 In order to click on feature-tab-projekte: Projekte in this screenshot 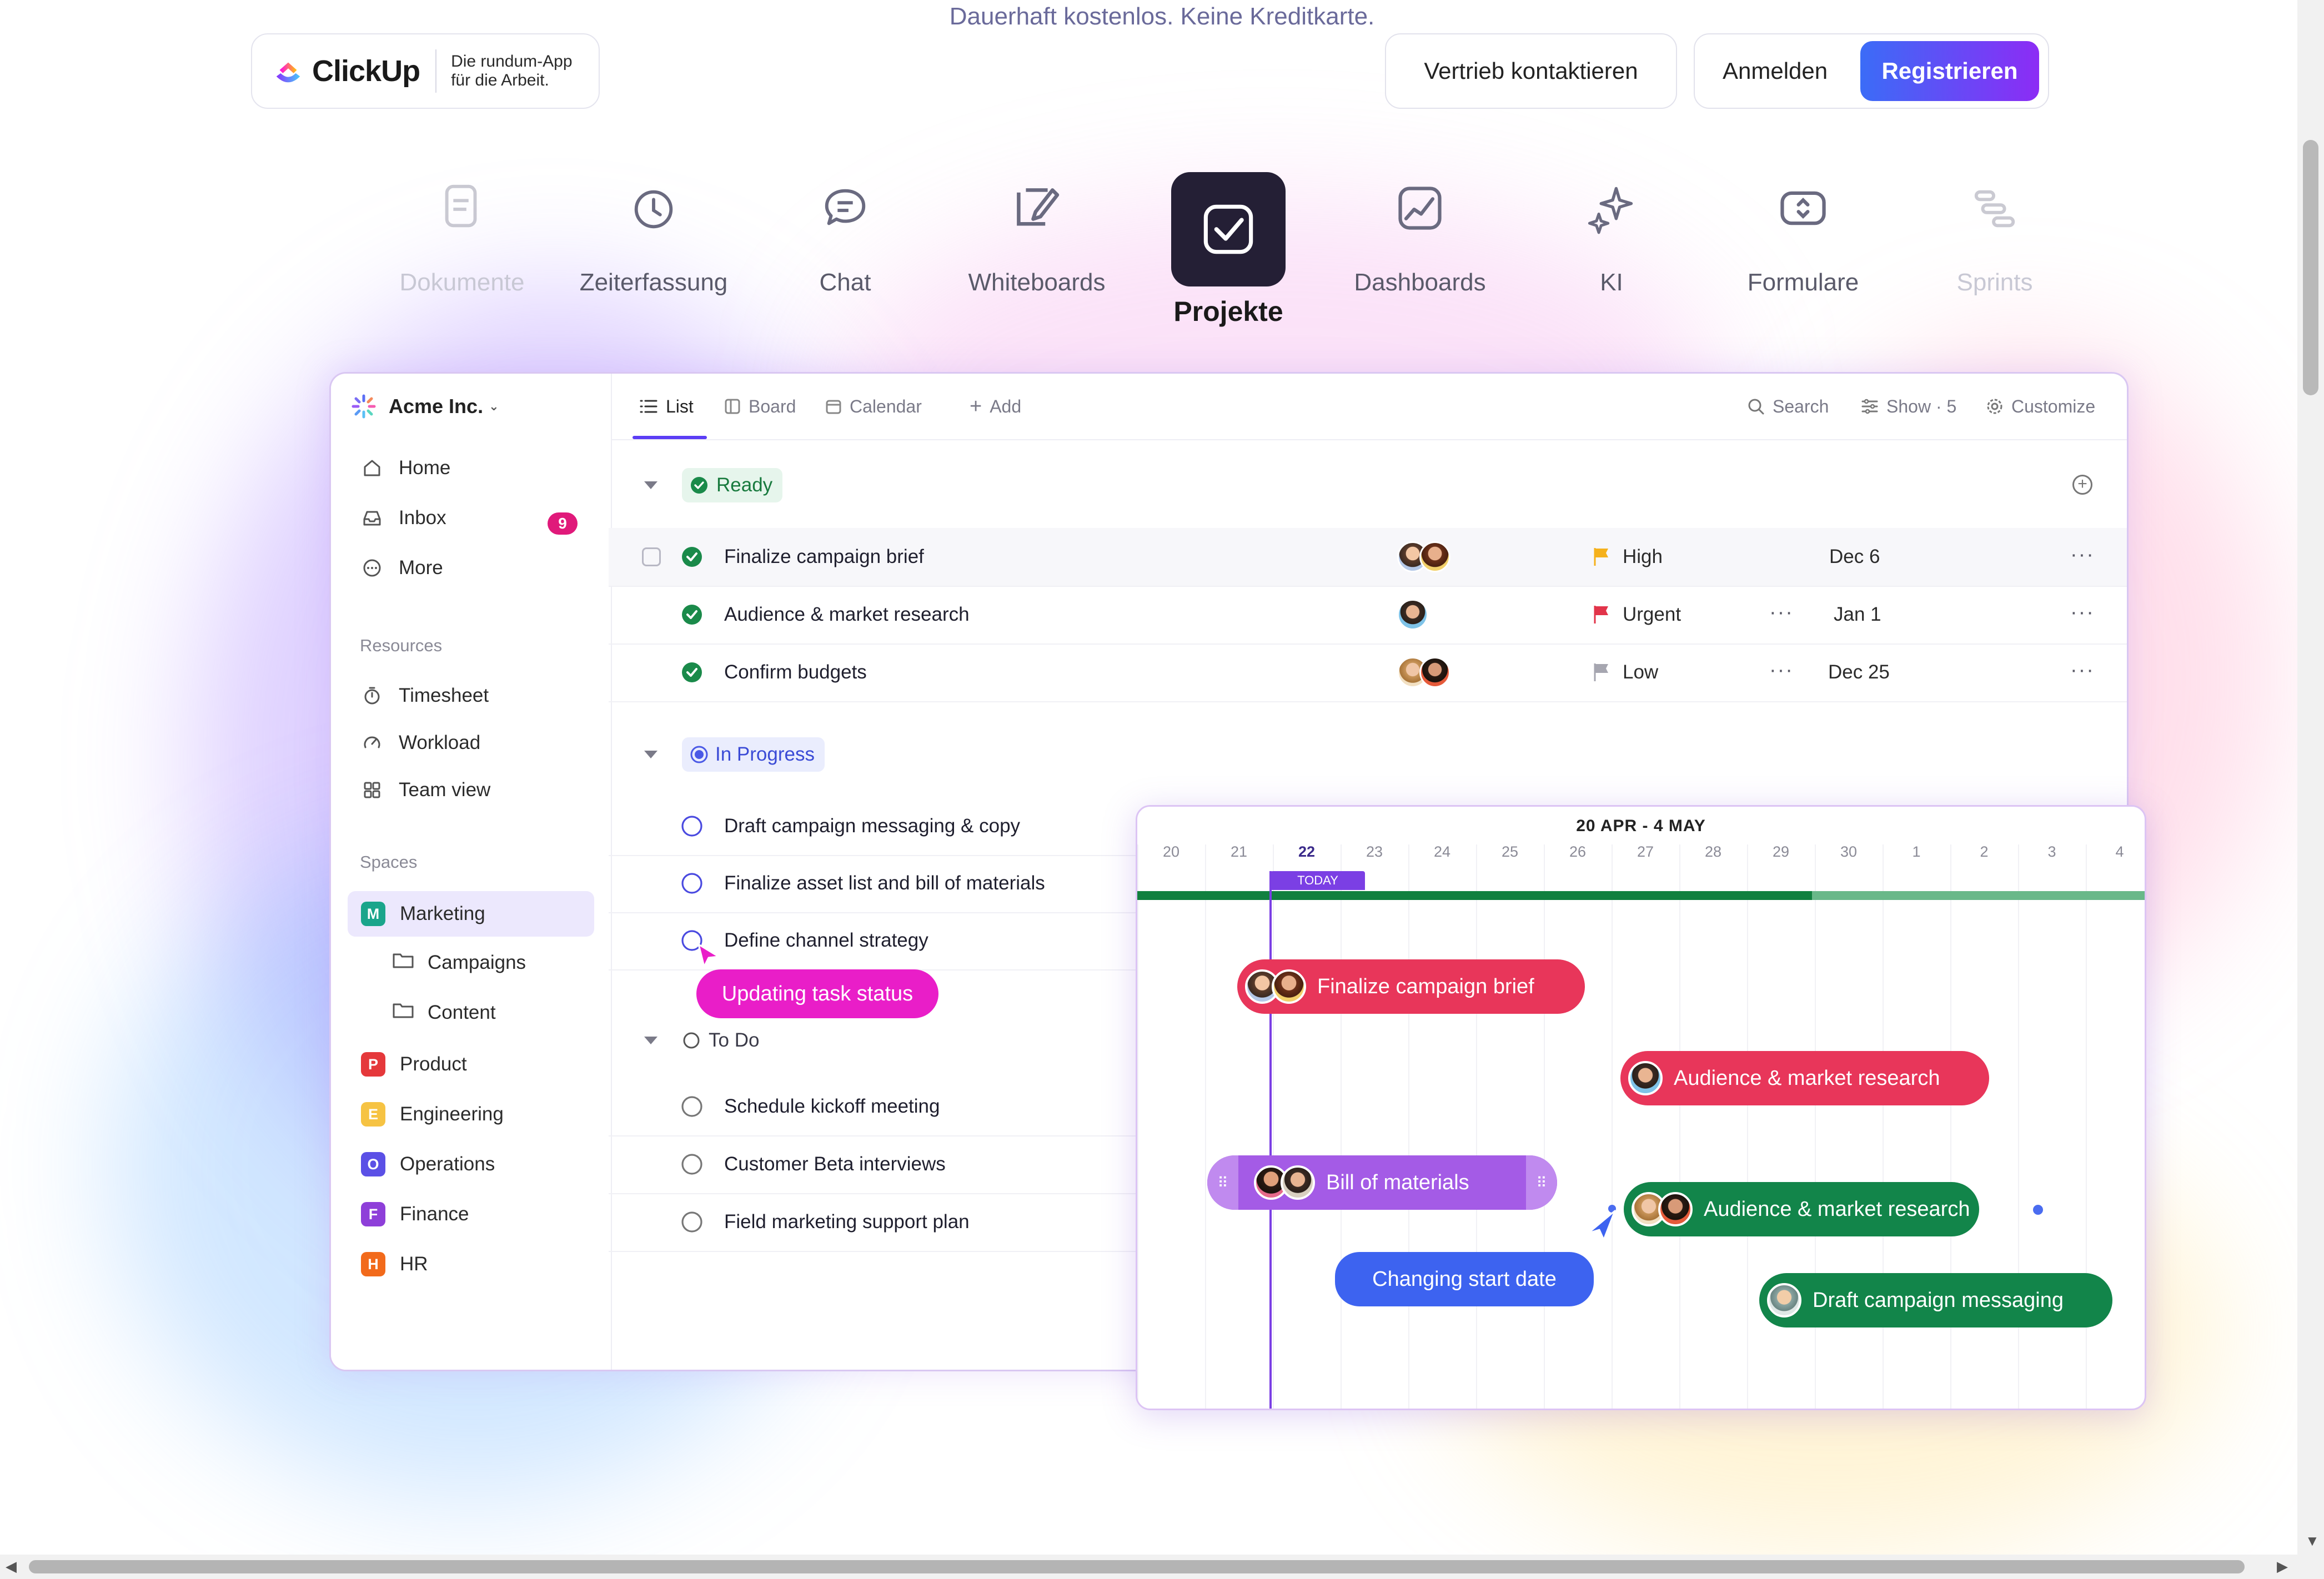, I will do `click(1228, 247)`.